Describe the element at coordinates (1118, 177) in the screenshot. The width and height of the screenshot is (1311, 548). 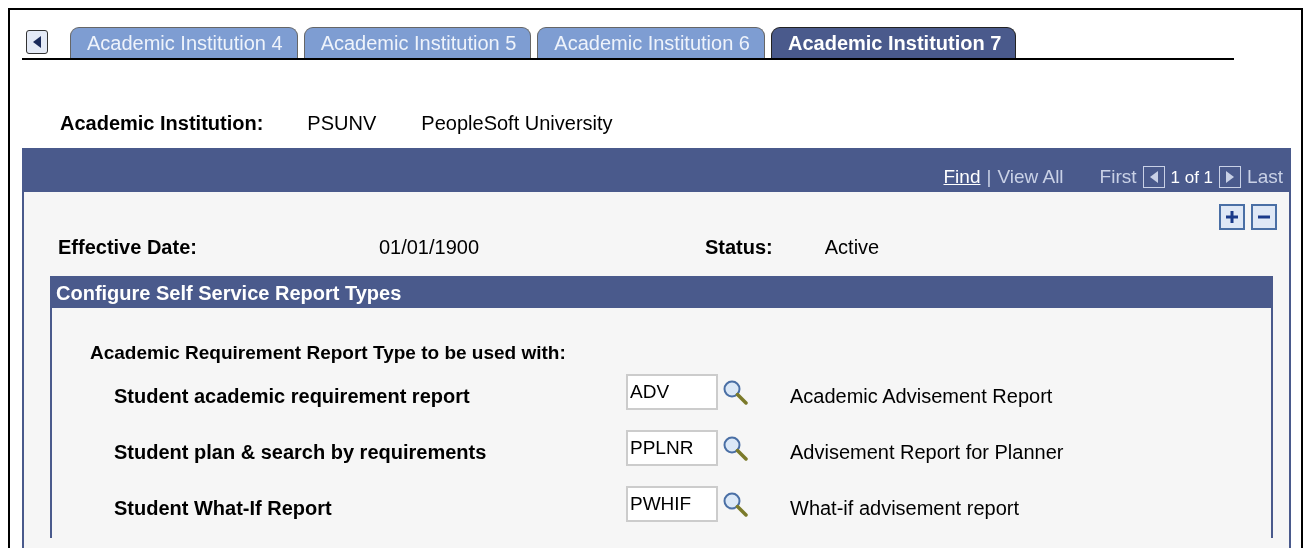
I see `first-link: First` at that location.